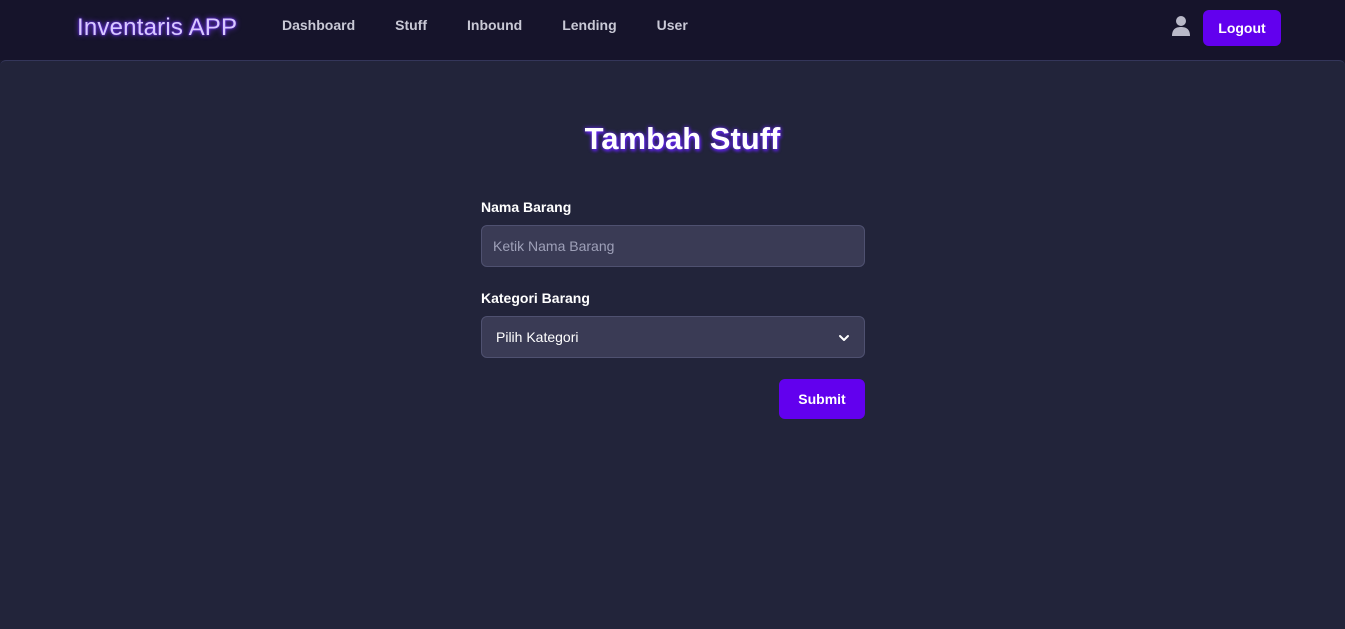  I want to click on submit-button: Submit, so click(822, 399).